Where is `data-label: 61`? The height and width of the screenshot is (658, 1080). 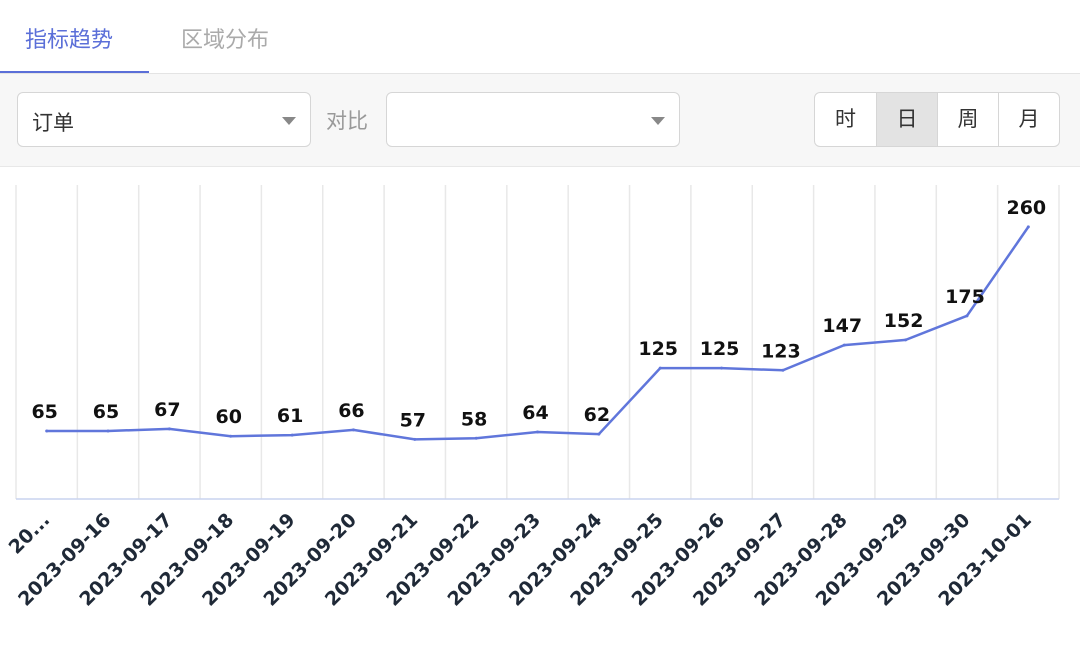 data-label: 61 is located at coordinates (290, 416).